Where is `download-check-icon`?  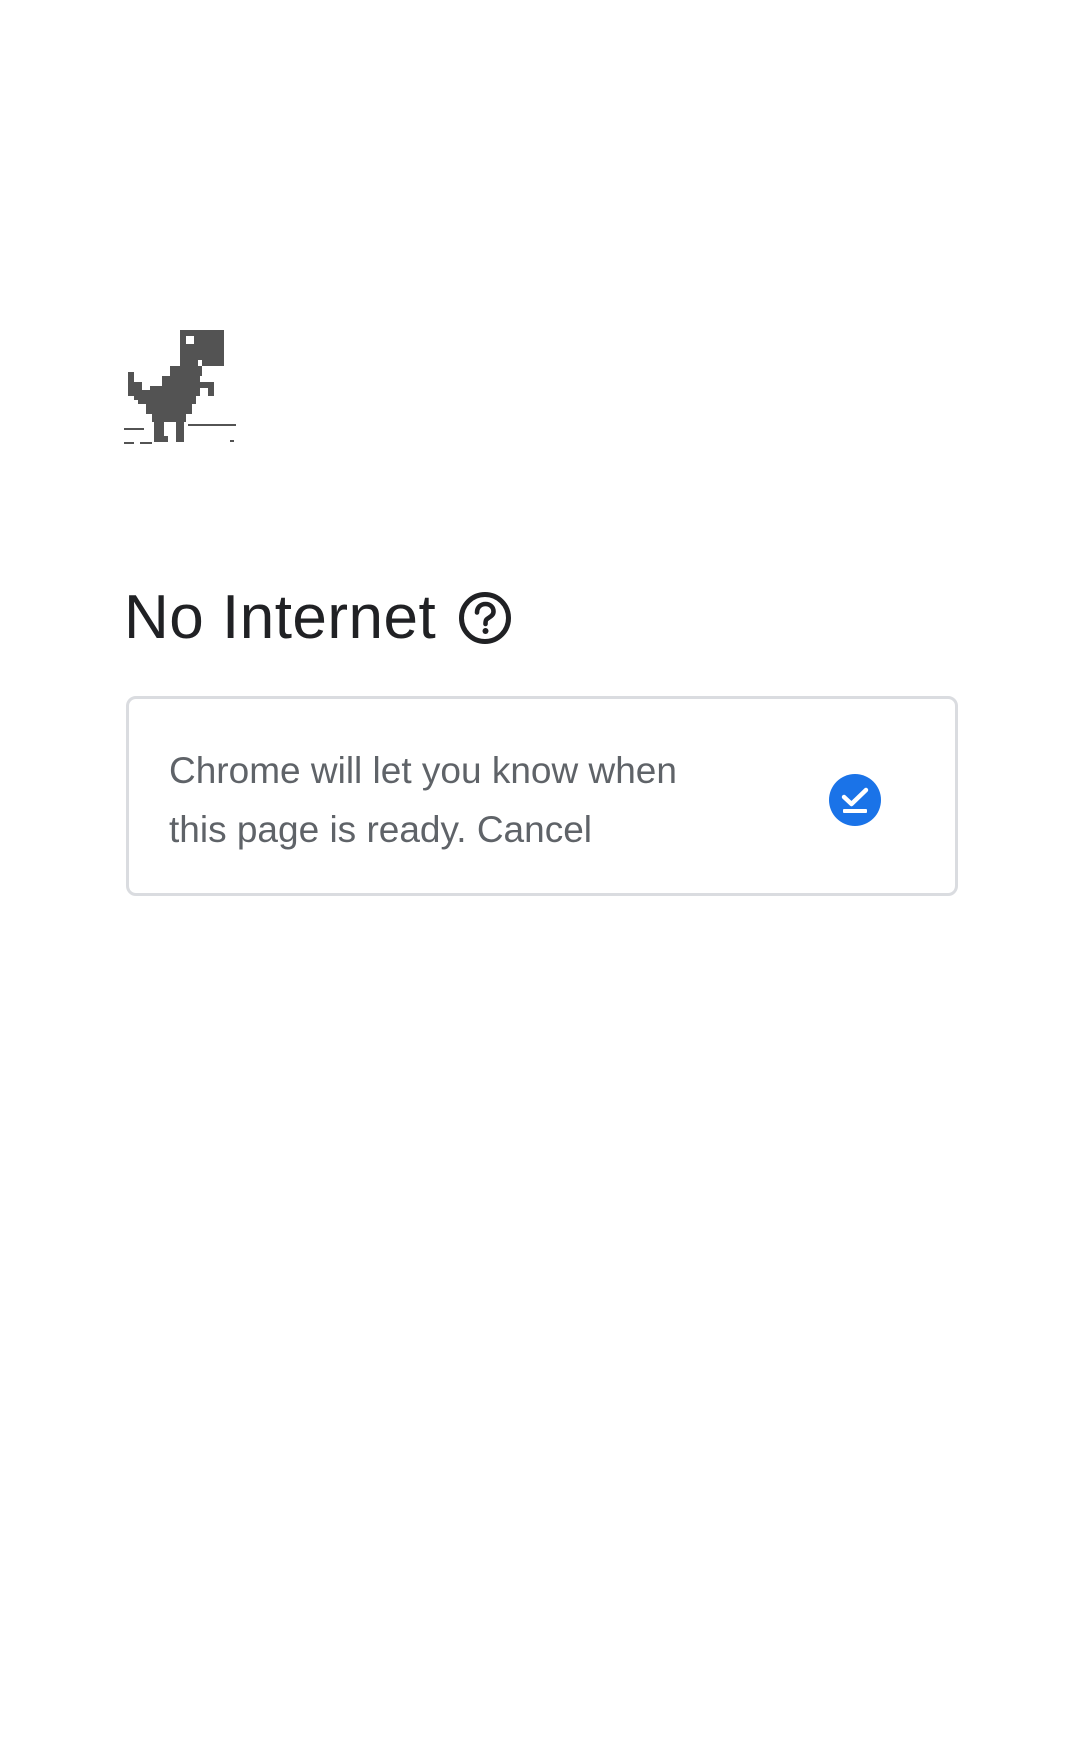
download-check-icon is located at coordinates (855, 800).